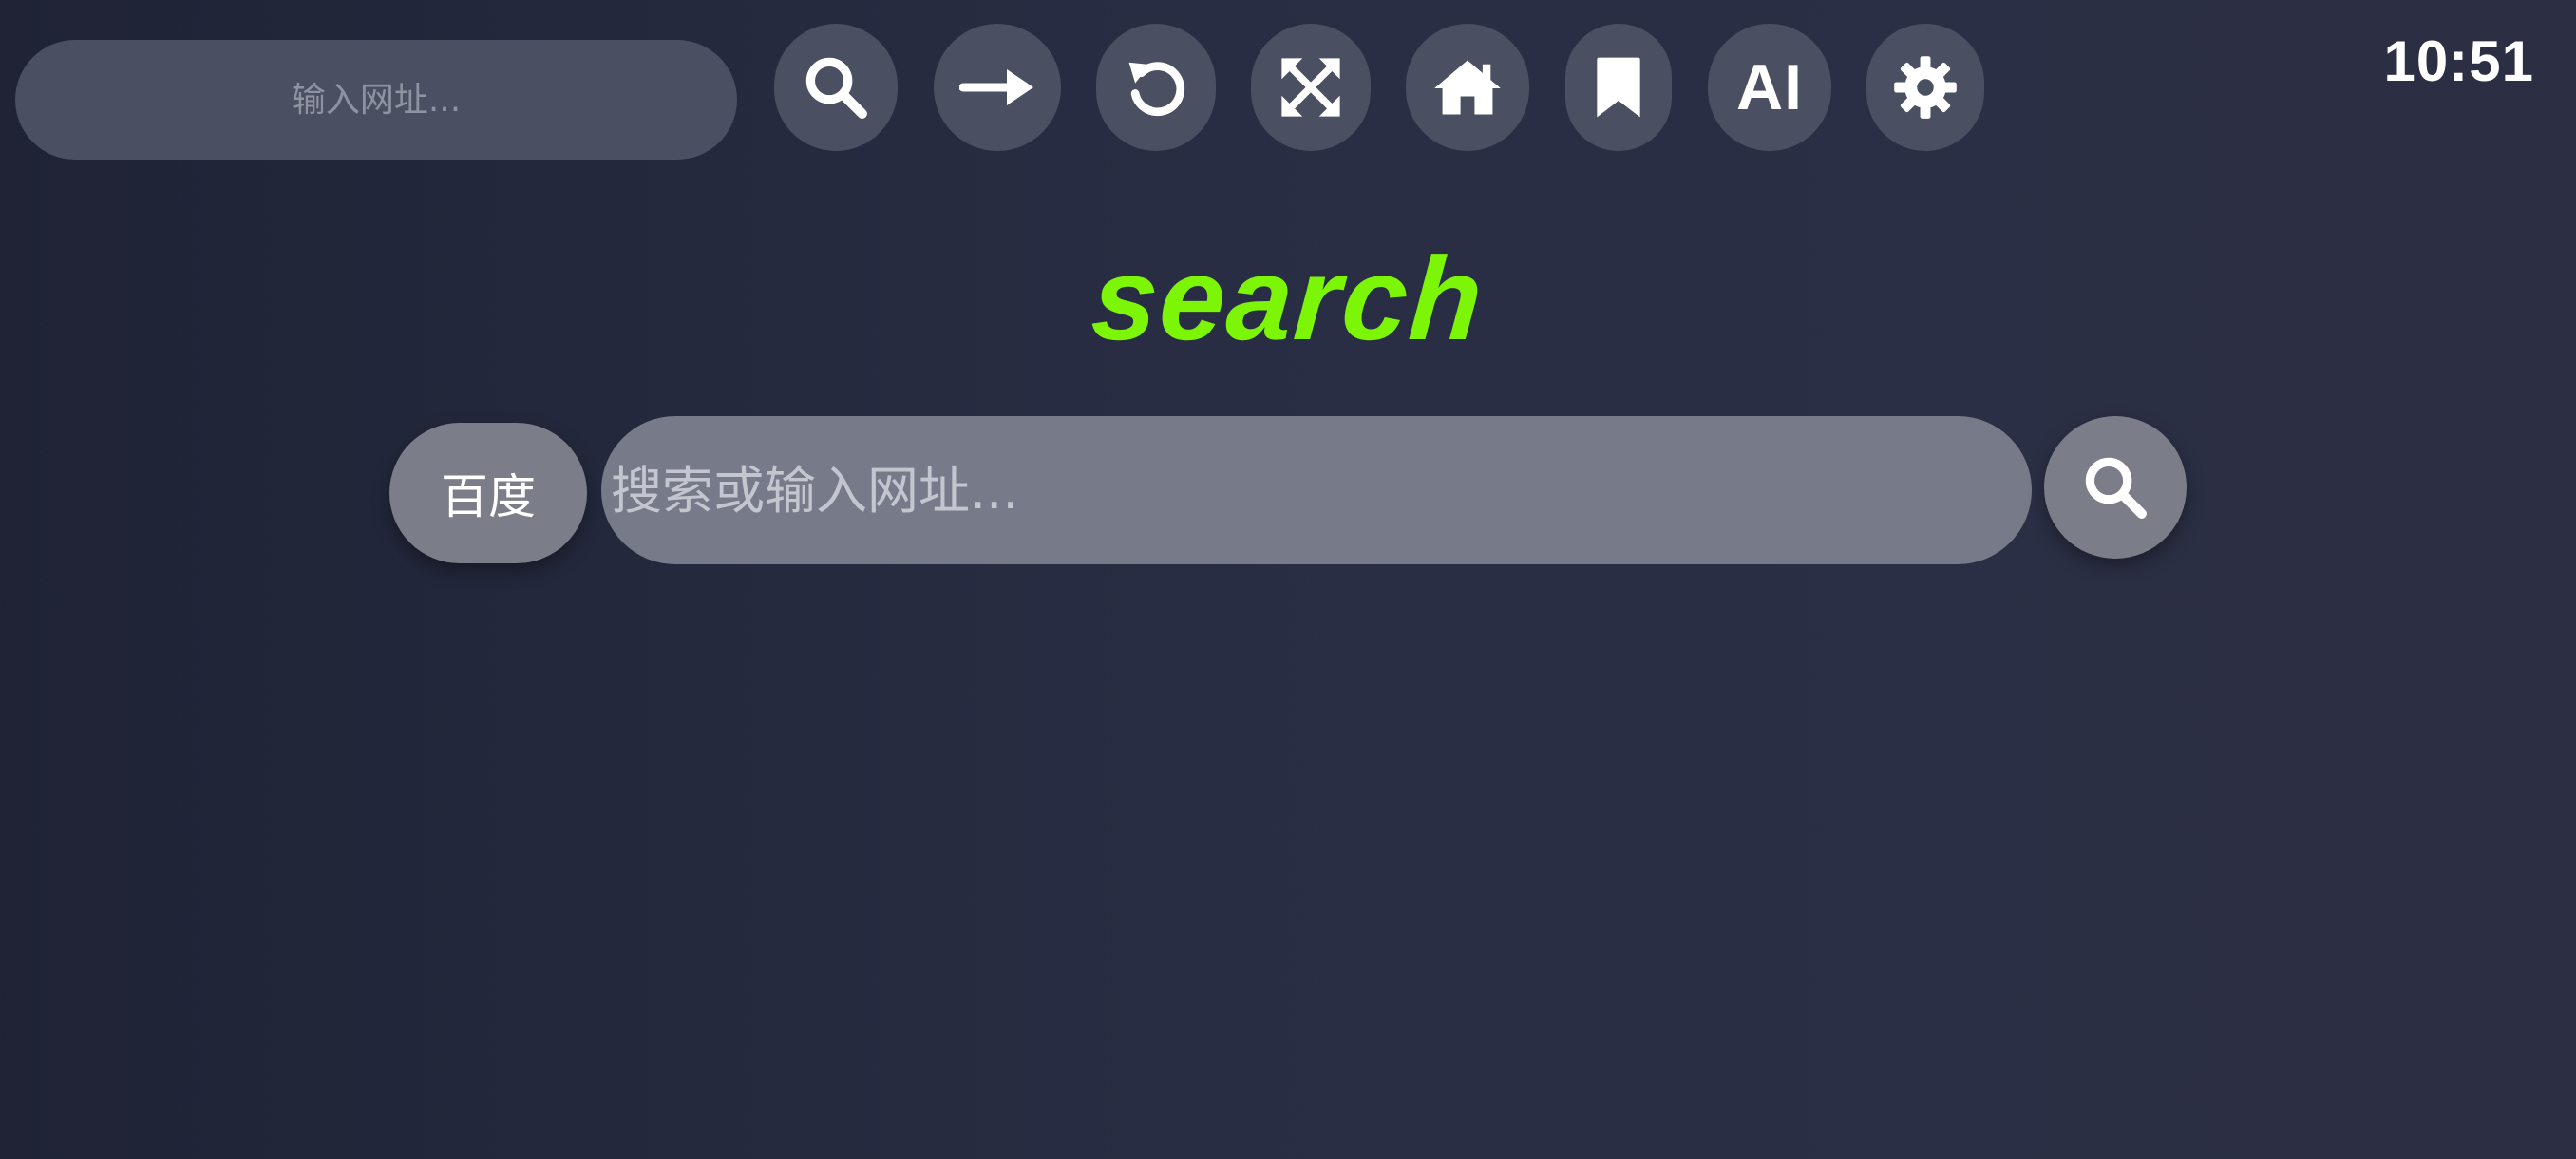  I want to click on search-engine-button: 百度, so click(488, 493).